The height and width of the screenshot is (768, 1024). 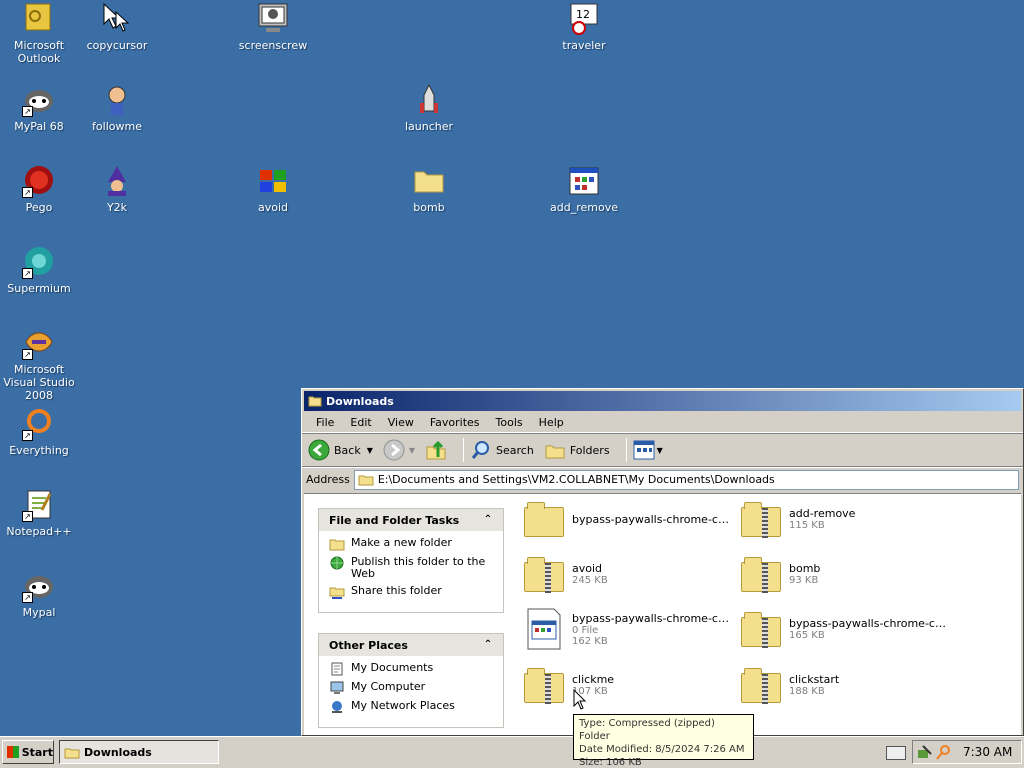 I want to click on file-item: avoid 245 KB, so click(x=625, y=574).